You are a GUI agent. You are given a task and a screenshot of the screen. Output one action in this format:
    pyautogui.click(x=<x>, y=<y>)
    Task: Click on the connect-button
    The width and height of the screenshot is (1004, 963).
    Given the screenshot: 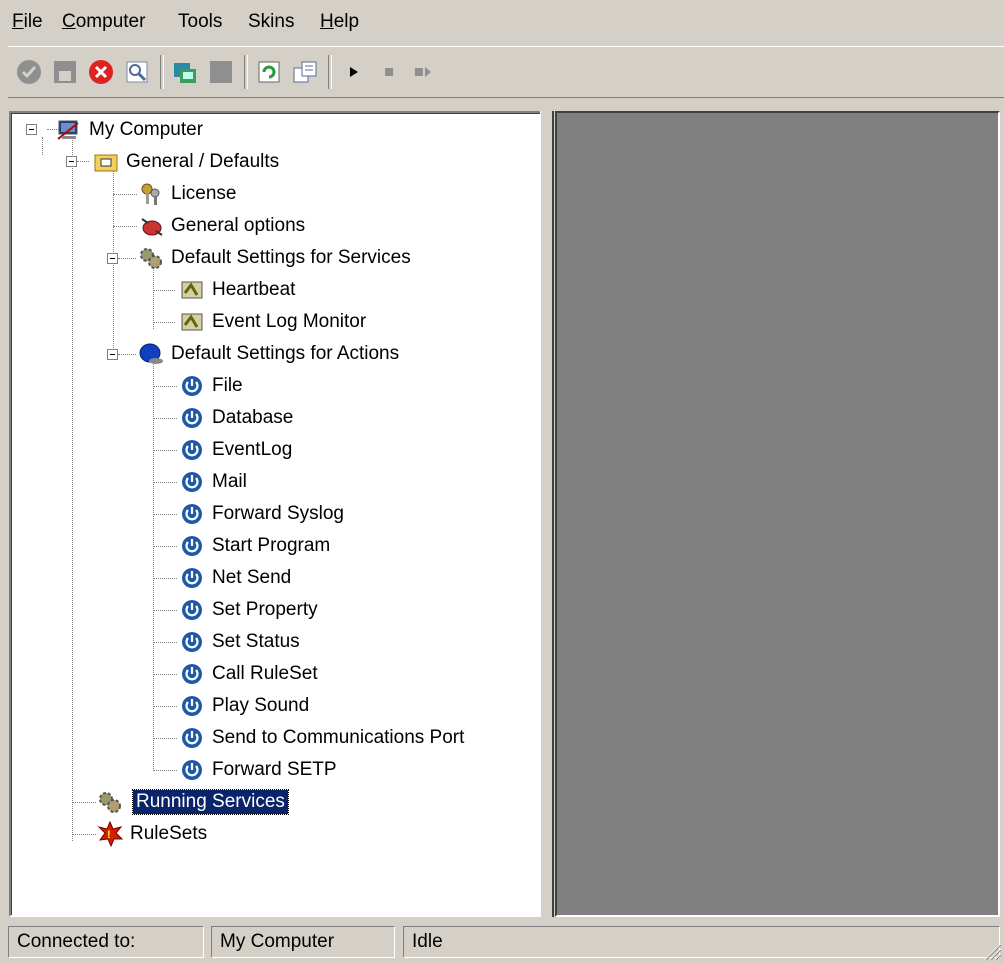 What is the action you would take?
    pyautogui.click(x=185, y=72)
    